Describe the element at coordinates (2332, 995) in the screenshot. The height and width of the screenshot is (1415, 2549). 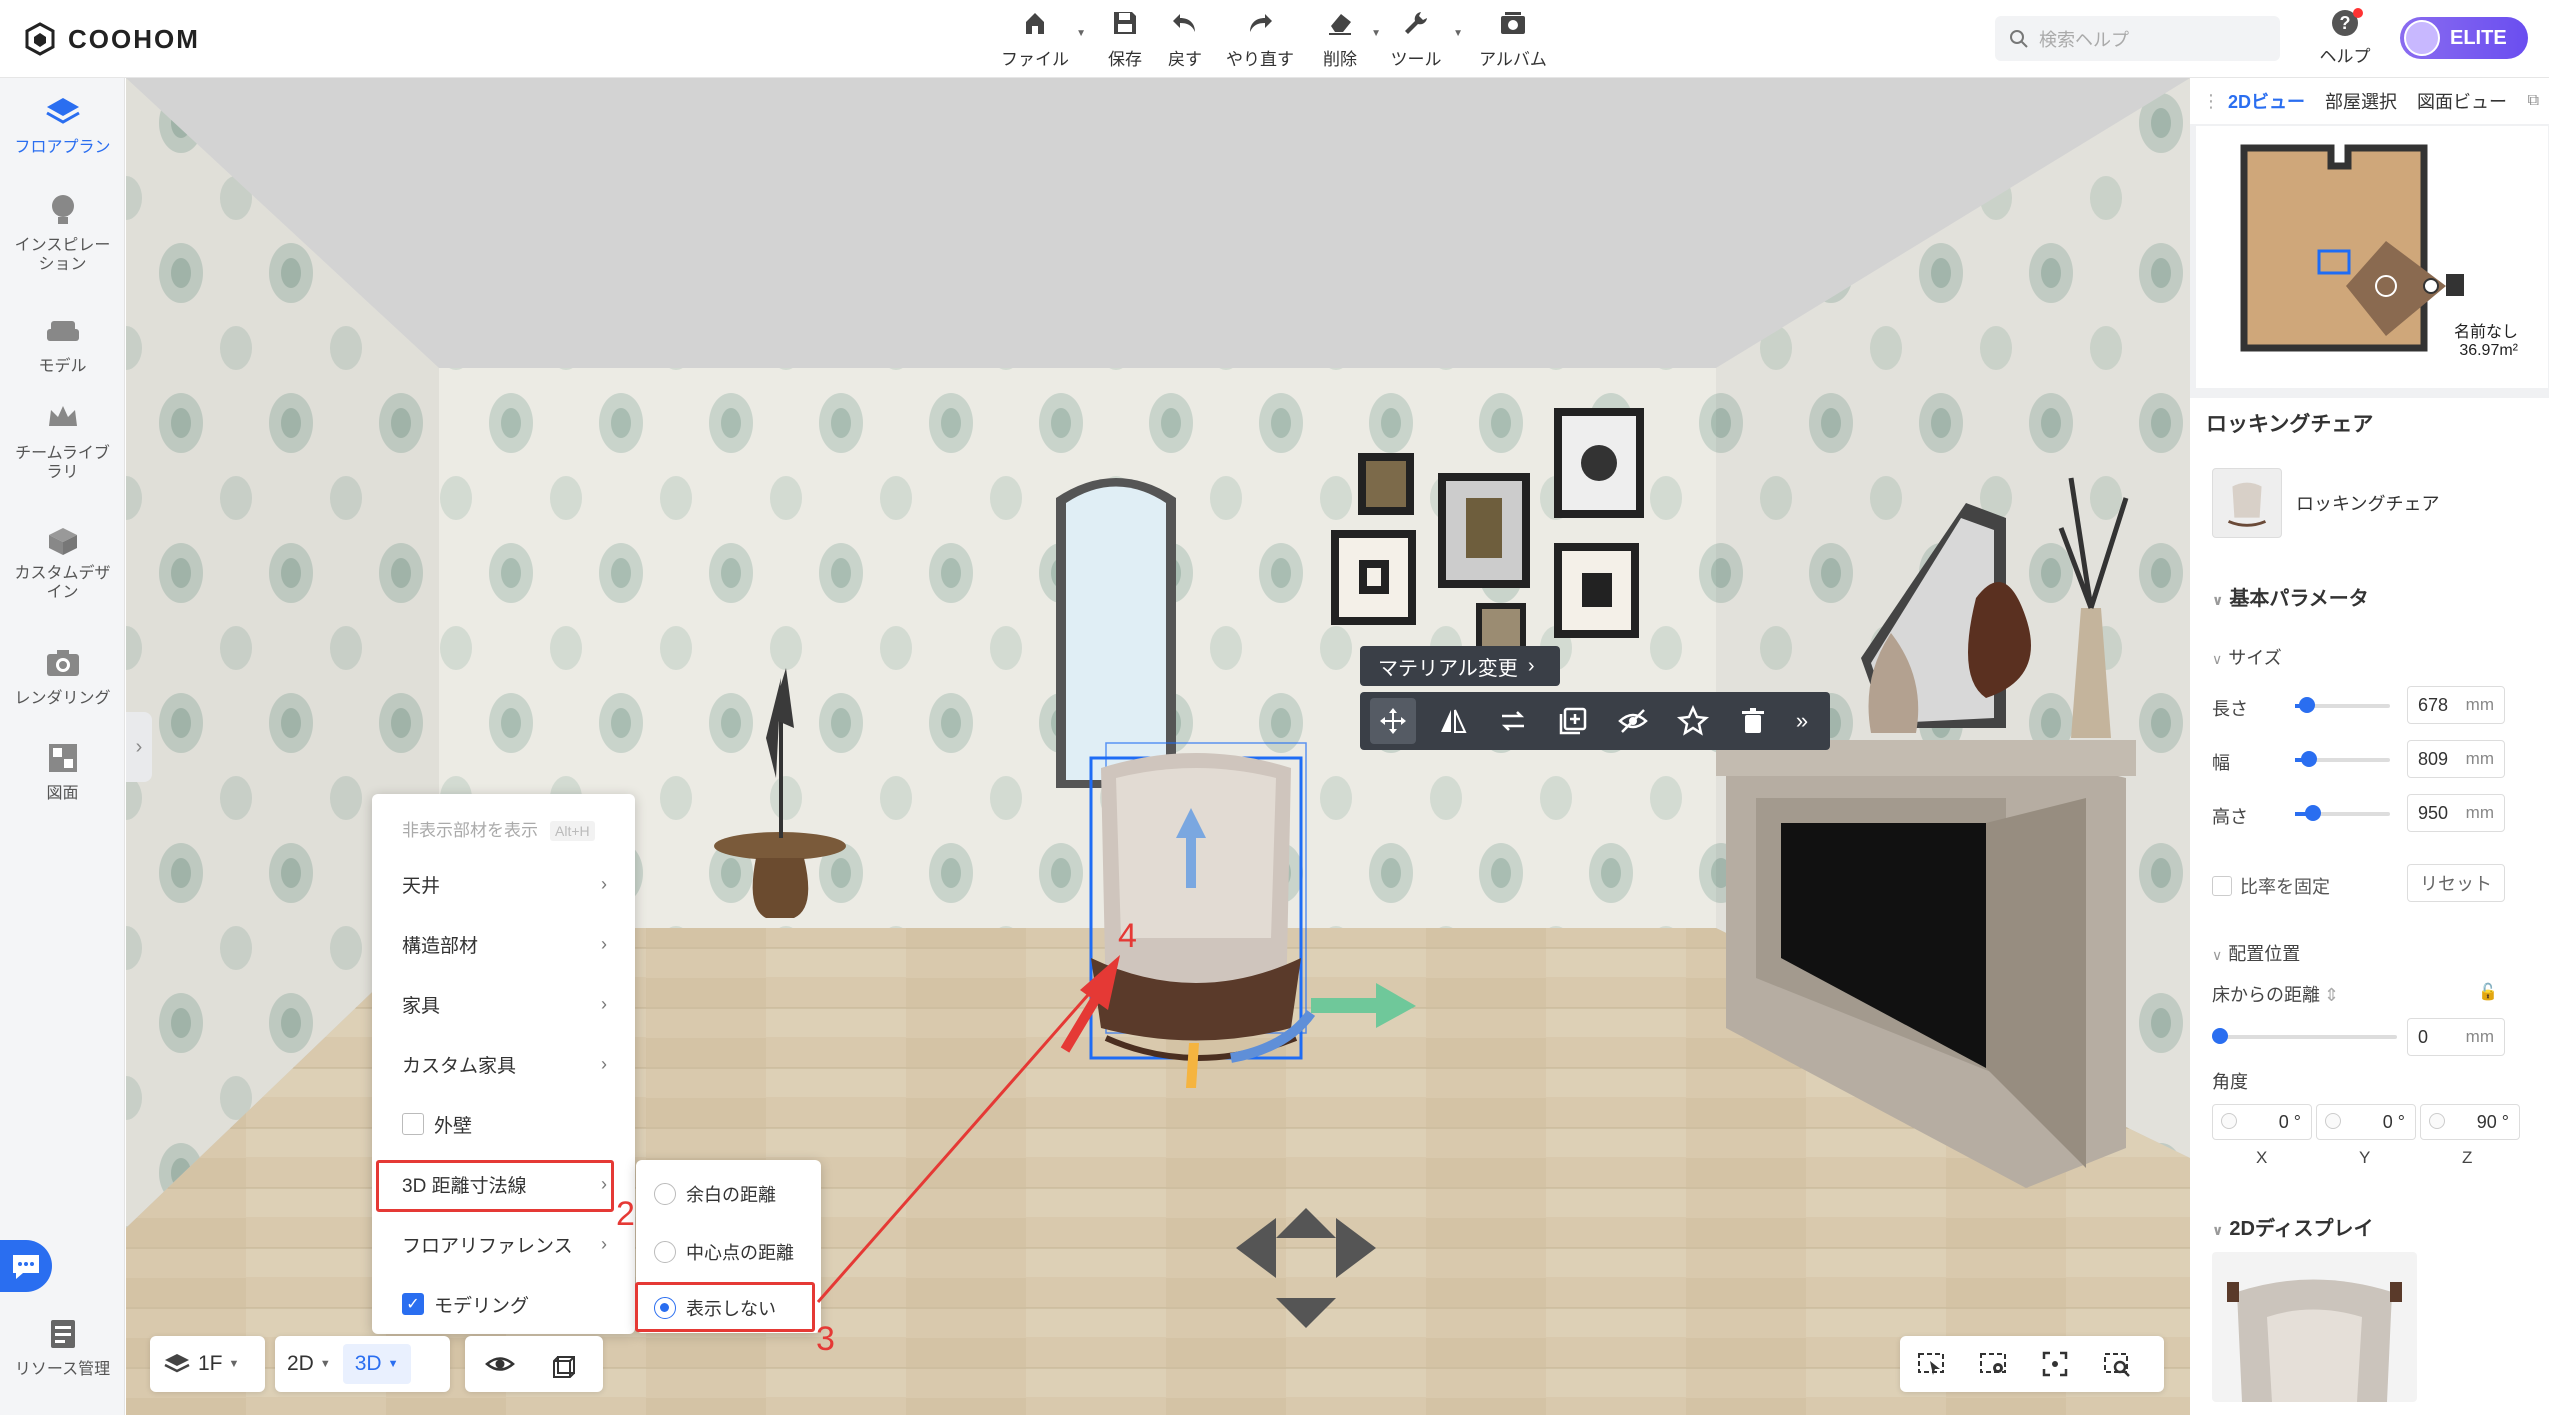
I see `sort-icon: ⇕` at that location.